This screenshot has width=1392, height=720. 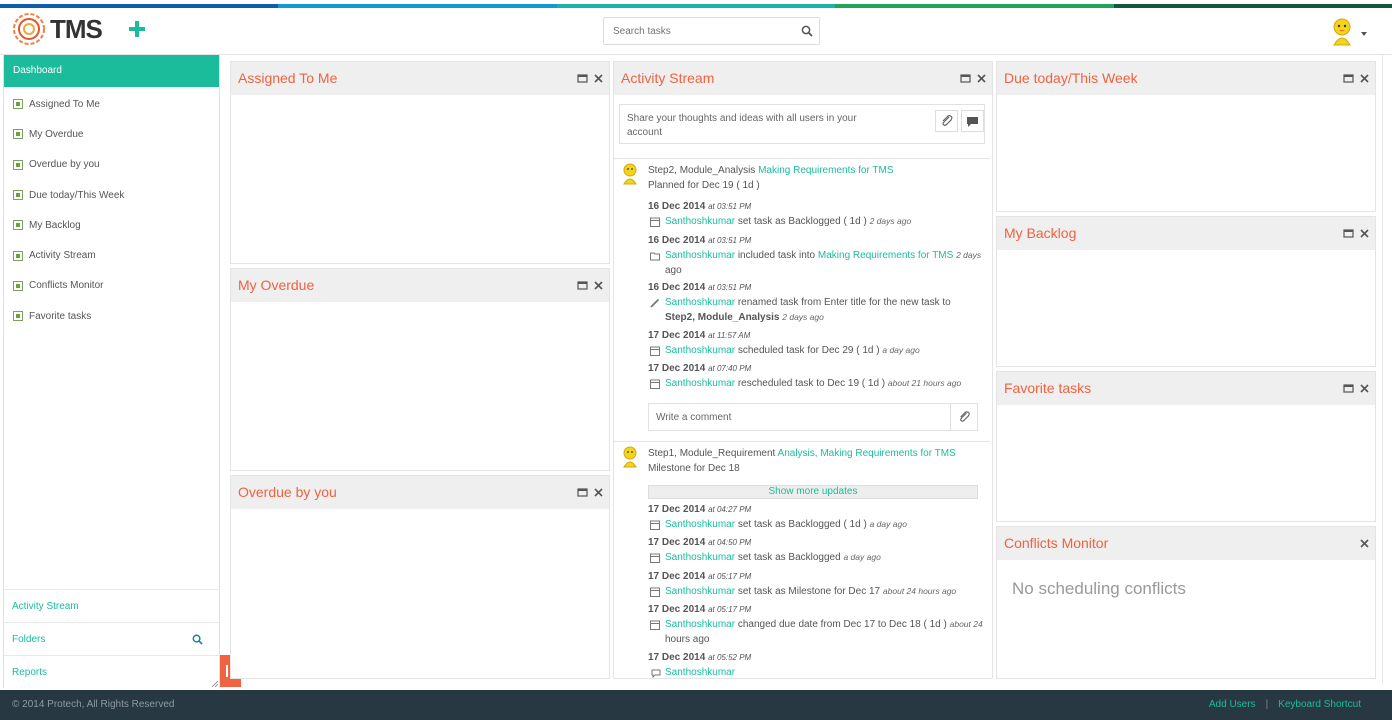 I want to click on folder-icon, so click(x=655, y=256).